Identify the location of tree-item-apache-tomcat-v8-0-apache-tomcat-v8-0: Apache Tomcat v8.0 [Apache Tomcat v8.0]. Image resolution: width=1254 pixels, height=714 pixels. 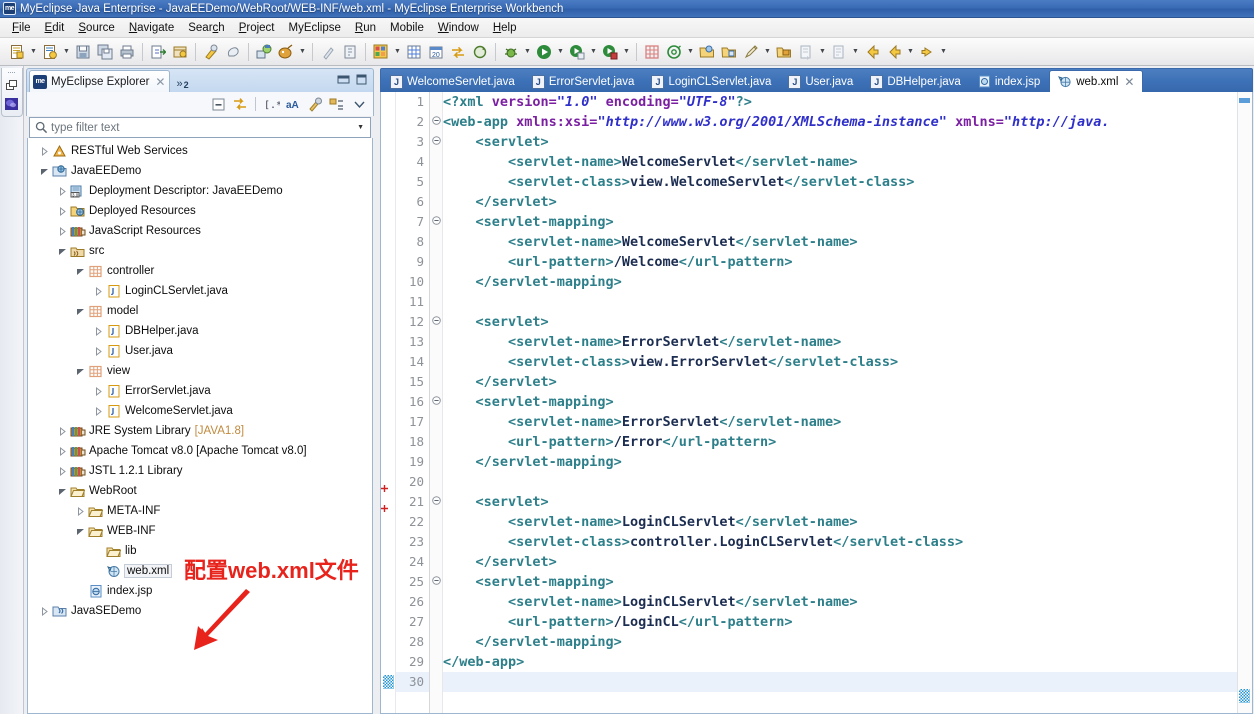
(200, 451).